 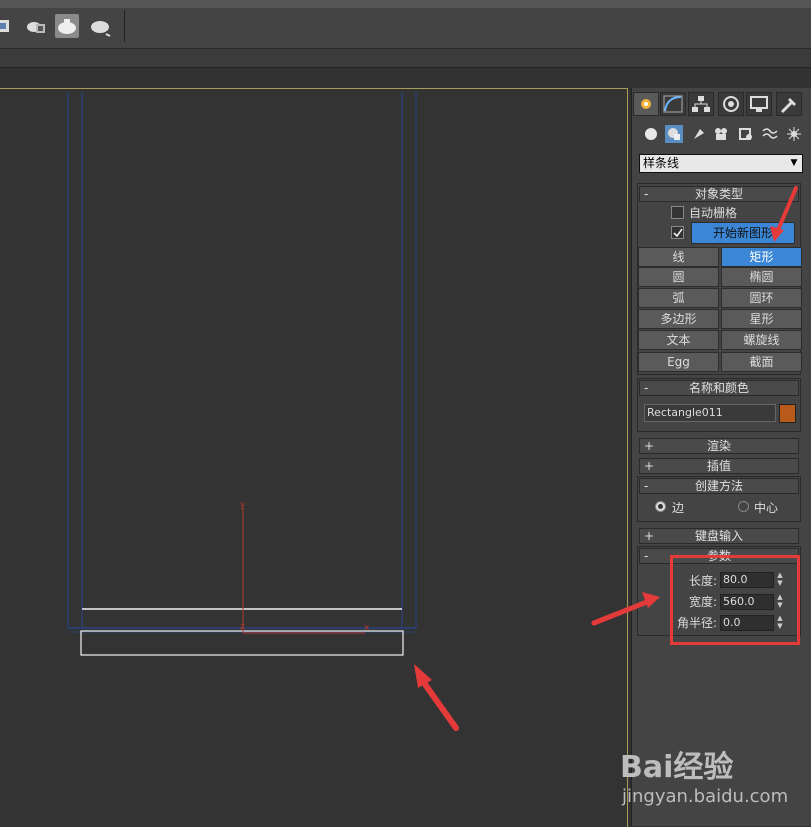 I want to click on annotation-arrow-viewport, so click(x=439, y=704).